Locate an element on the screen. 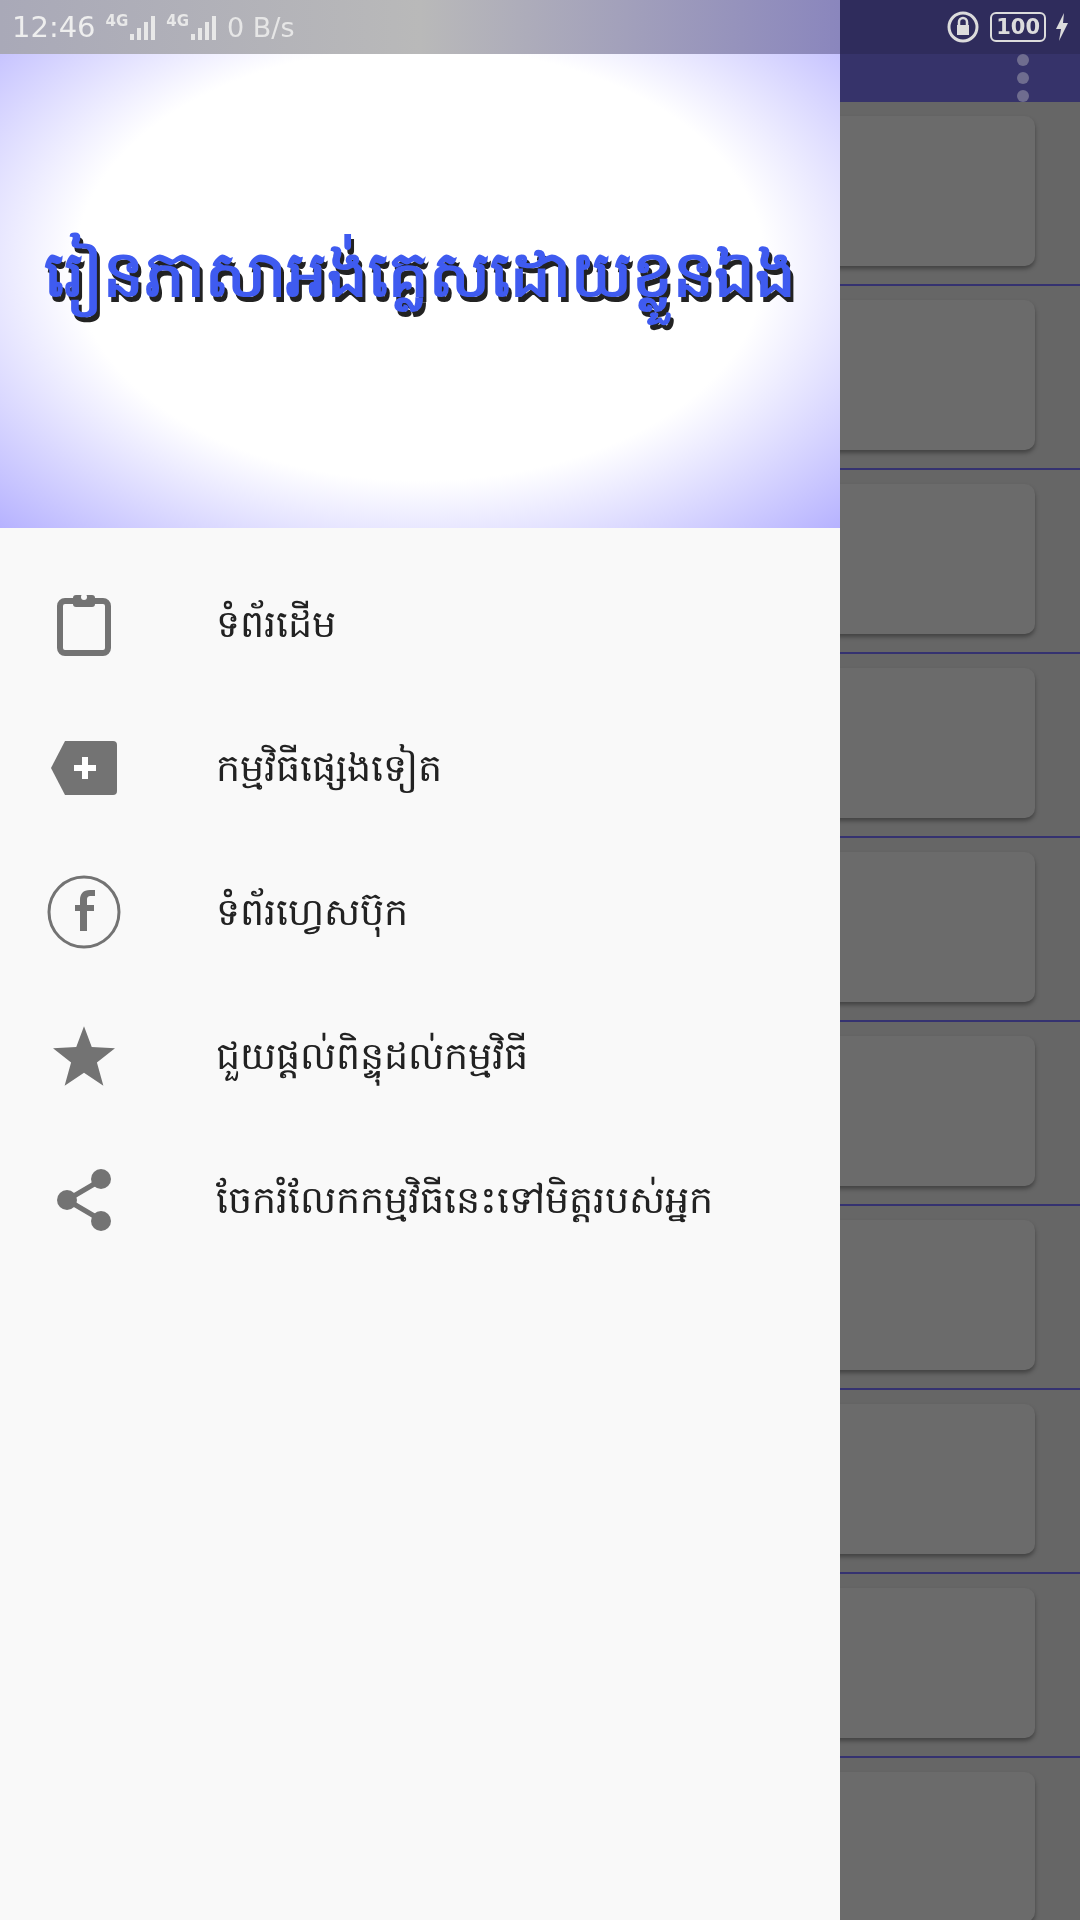 Image resolution: width=1080 pixels, height=1920 pixels. drawer-menu-item: ចែករំលែកកម្មវិធីនេះទៅមិត្តរបស់អ្នក is located at coordinates (420, 1200).